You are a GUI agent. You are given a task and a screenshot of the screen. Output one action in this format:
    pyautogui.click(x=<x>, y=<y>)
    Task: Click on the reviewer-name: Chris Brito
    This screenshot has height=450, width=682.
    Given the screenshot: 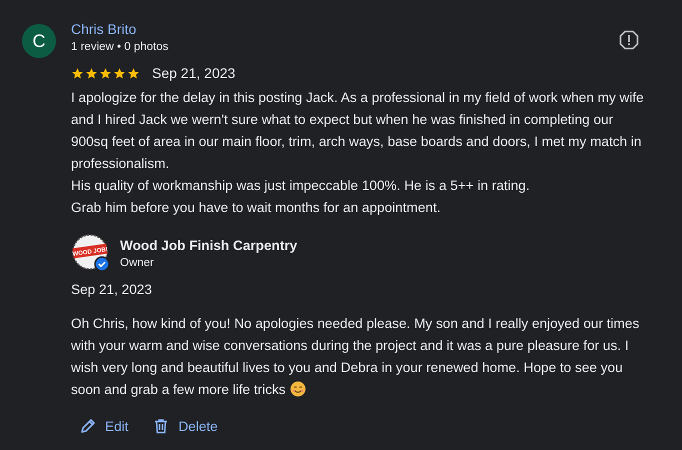 What is the action you would take?
    pyautogui.click(x=119, y=29)
    